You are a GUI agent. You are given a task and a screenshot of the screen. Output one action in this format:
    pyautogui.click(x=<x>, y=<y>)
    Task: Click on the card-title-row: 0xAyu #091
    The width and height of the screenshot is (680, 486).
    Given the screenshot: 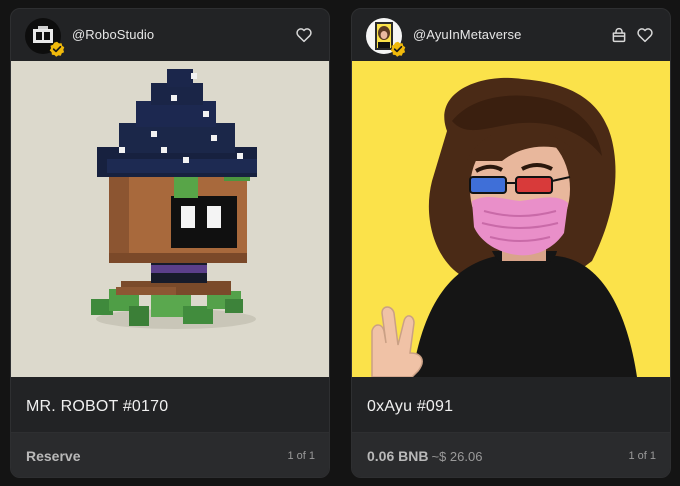 What is the action you would take?
    pyautogui.click(x=511, y=405)
    